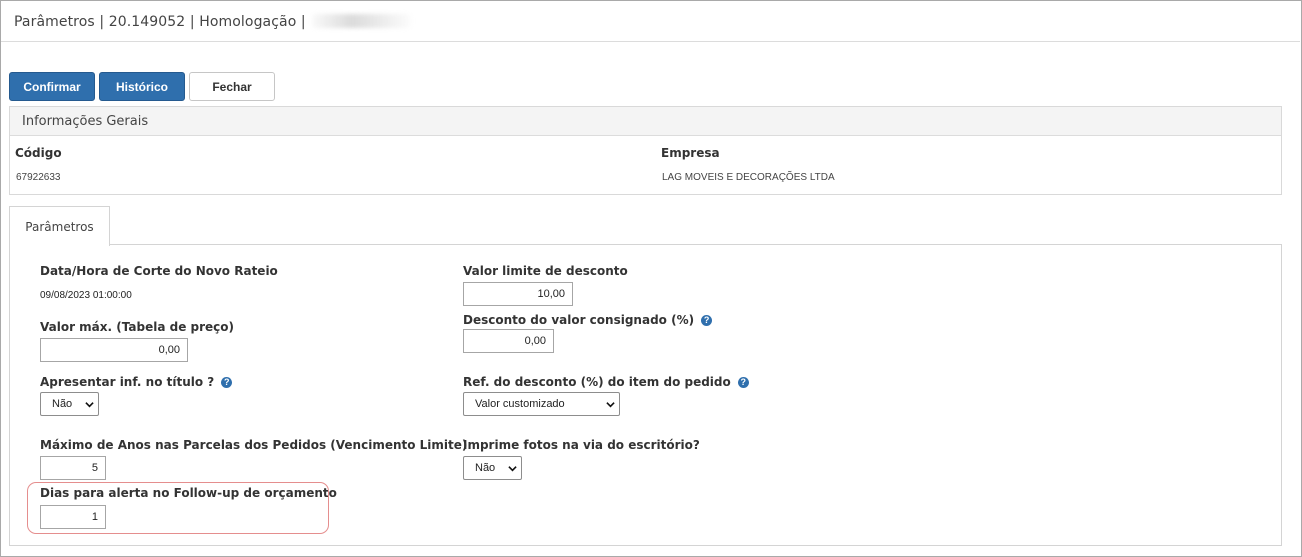 This screenshot has width=1302, height=557. I want to click on show-info-label: Apresentar inf. no título ?, so click(127, 382).